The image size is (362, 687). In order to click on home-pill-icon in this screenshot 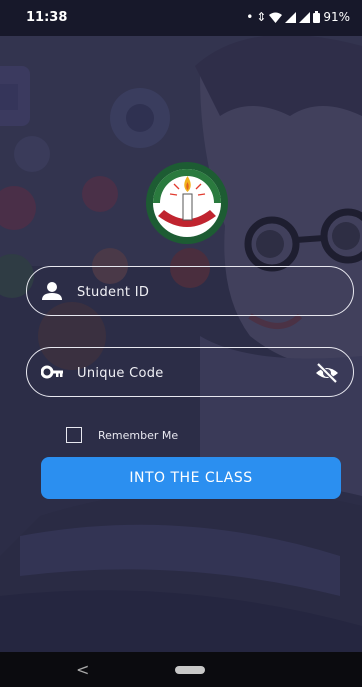, I will do `click(190, 670)`.